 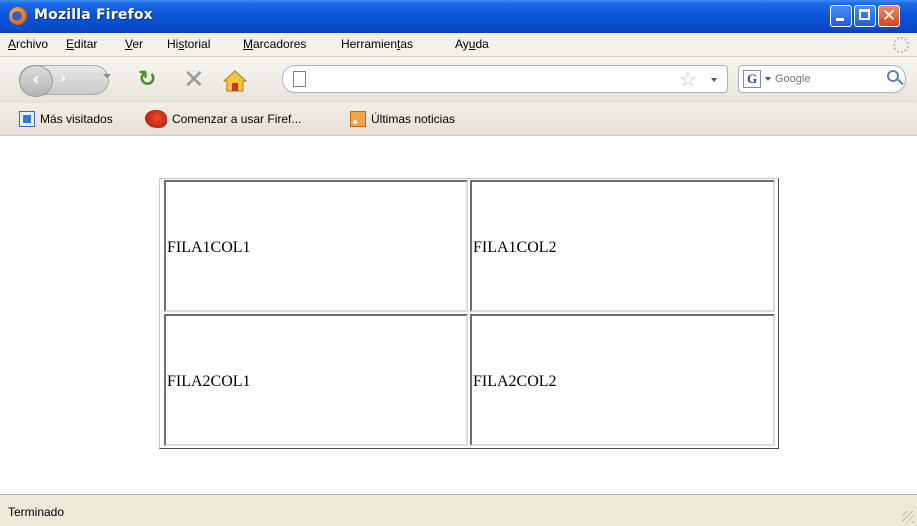 What do you see at coordinates (156, 119) in the screenshot?
I see `firefox-icon` at bounding box center [156, 119].